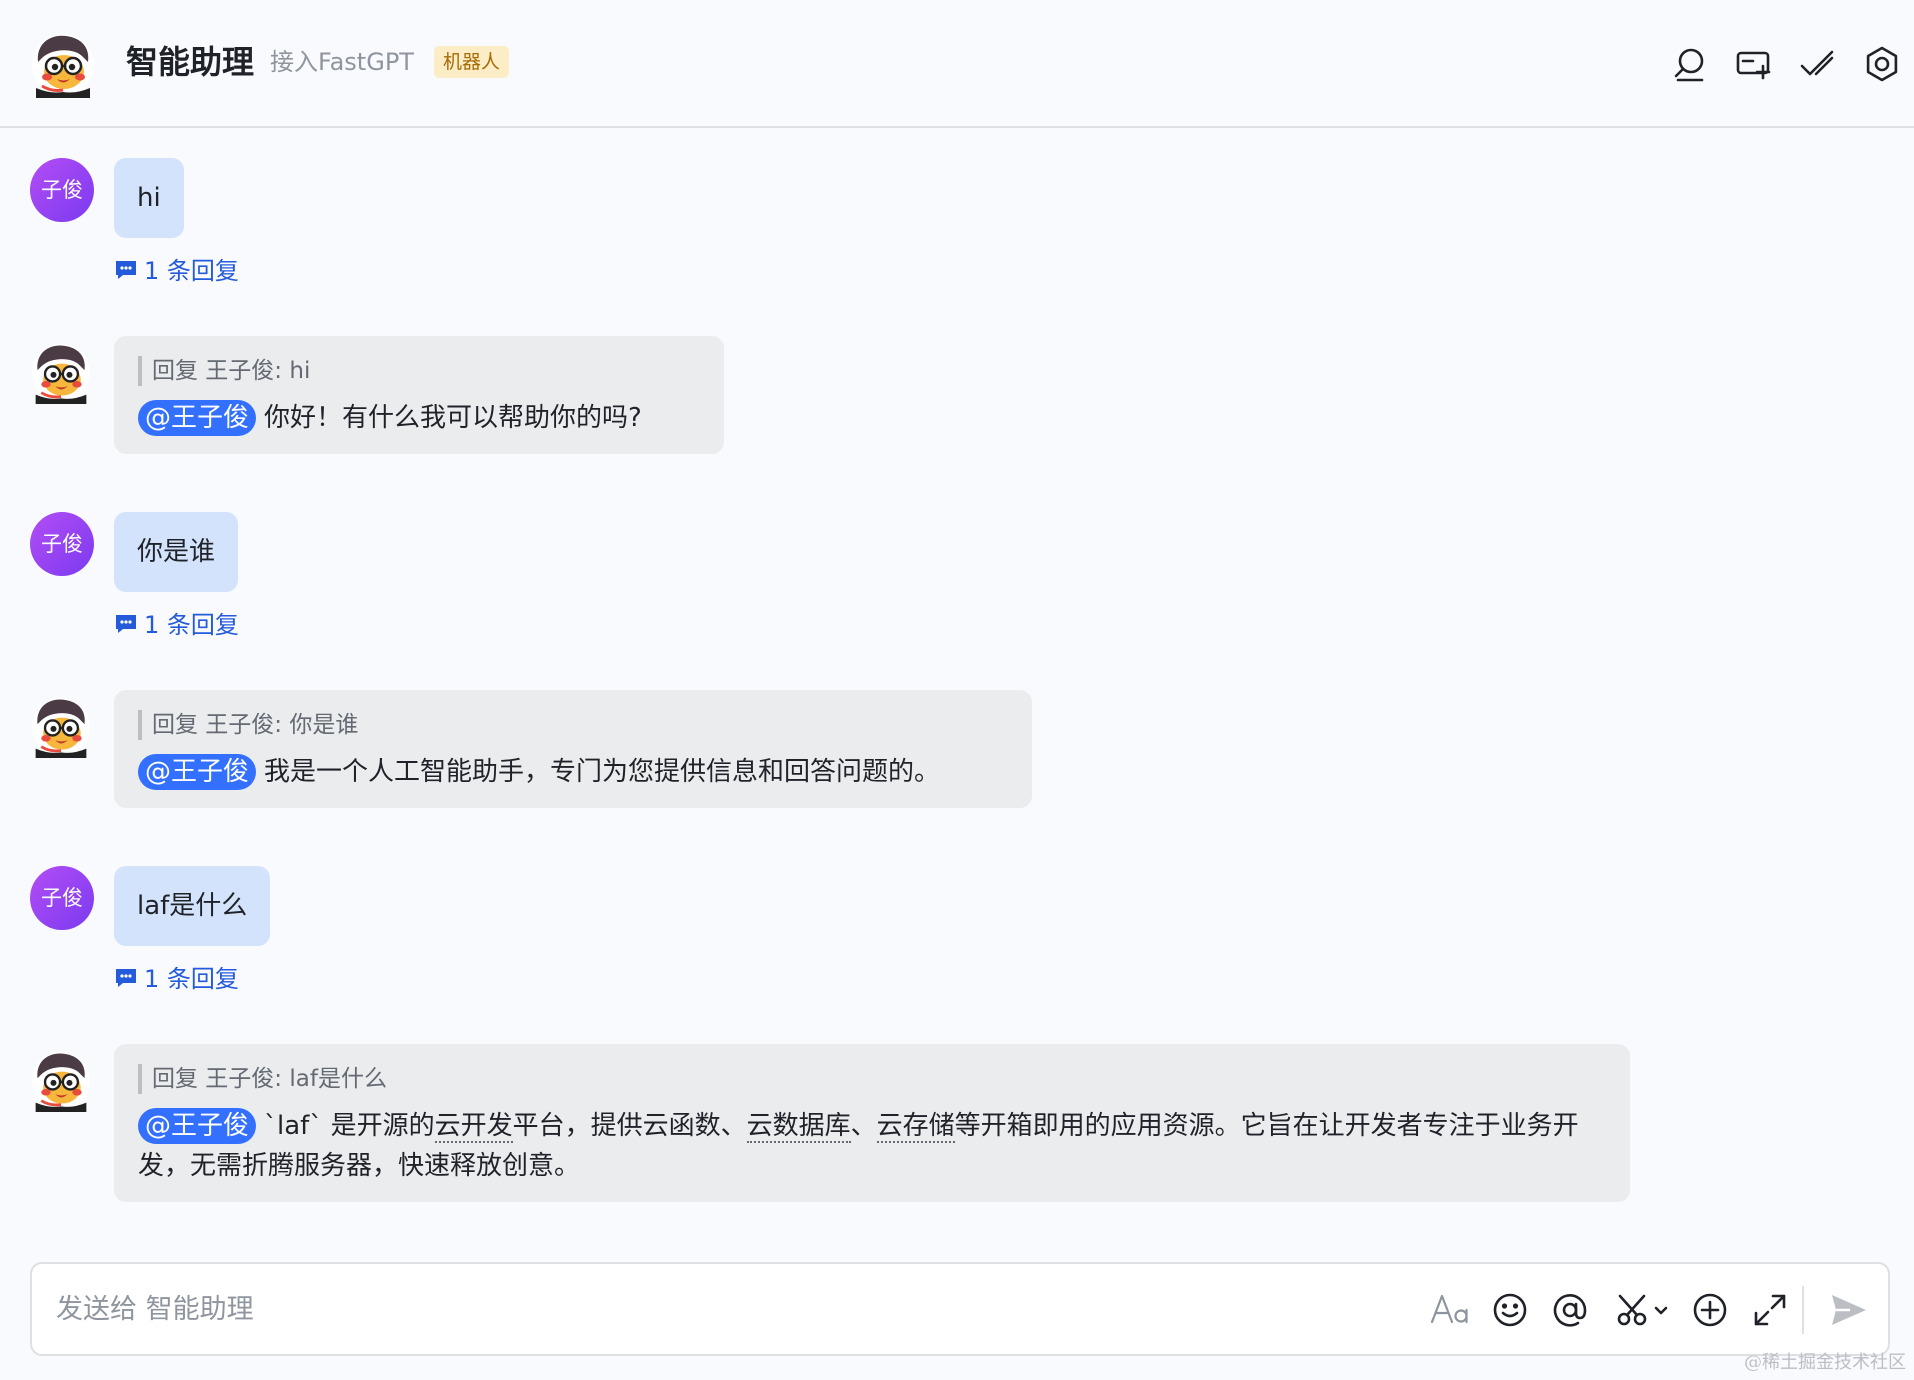 This screenshot has width=1914, height=1380. What do you see at coordinates (1450, 1310) in the screenshot?
I see `text-format-icon` at bounding box center [1450, 1310].